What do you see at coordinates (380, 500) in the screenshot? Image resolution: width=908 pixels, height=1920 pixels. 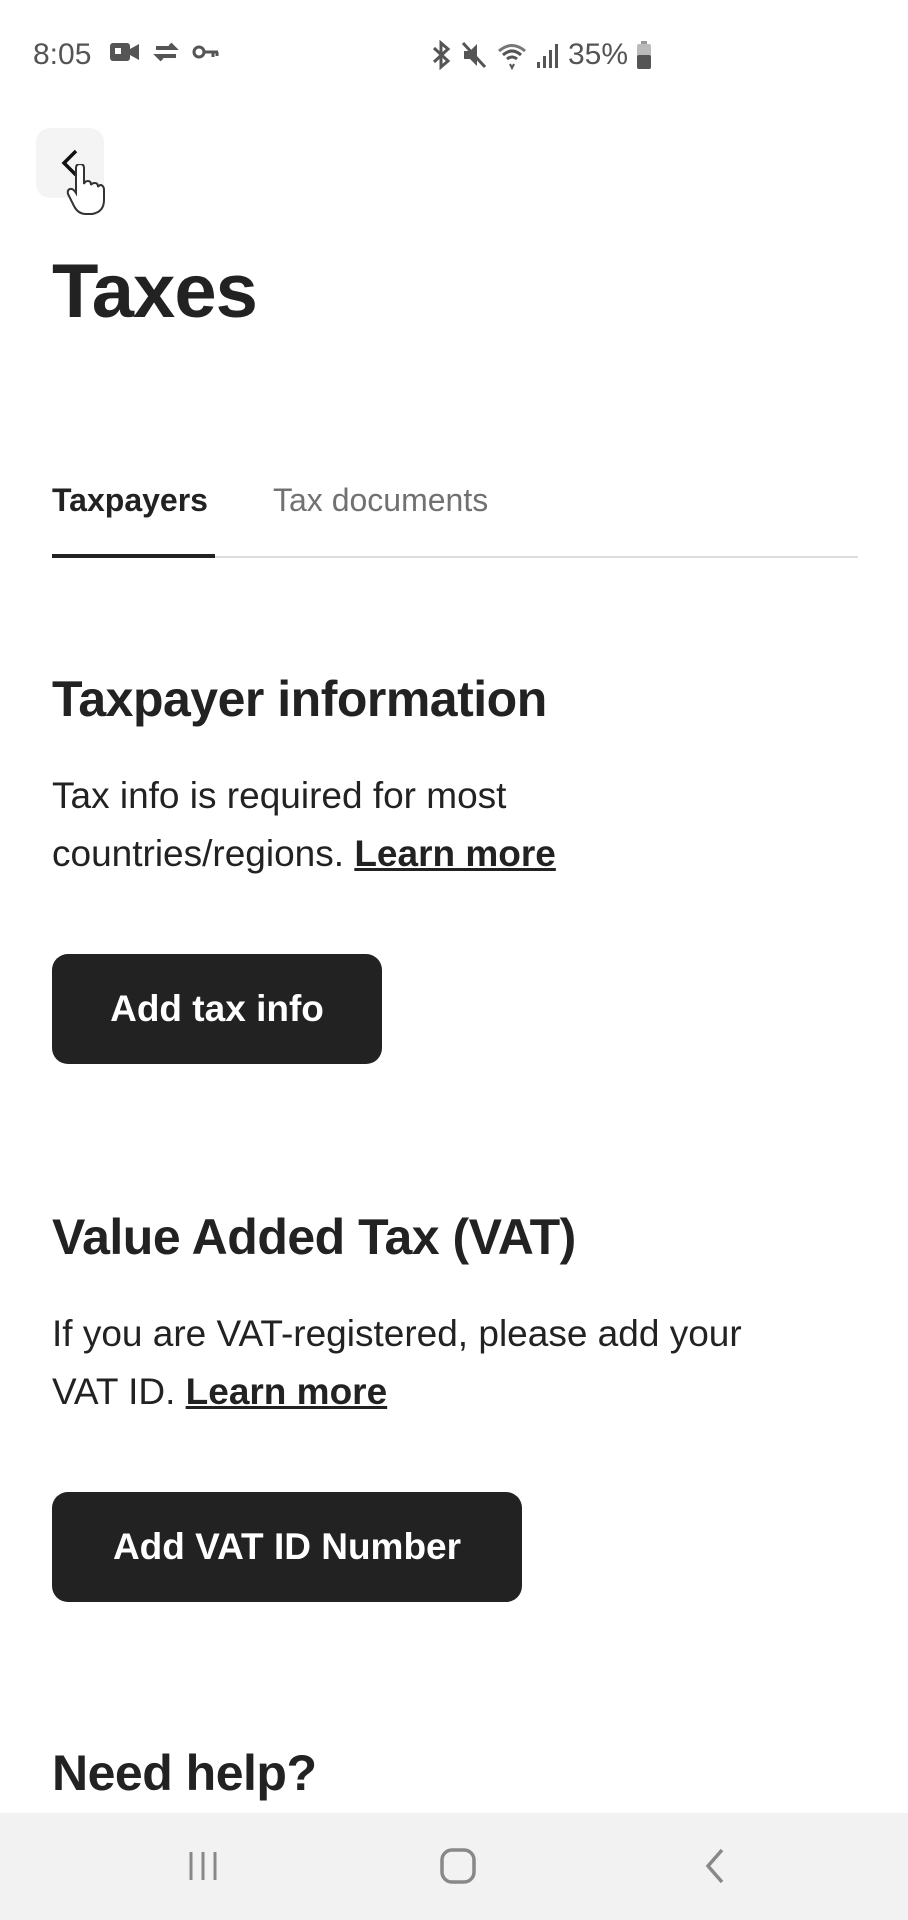 I see `tab-tax-documents: Tax documents` at bounding box center [380, 500].